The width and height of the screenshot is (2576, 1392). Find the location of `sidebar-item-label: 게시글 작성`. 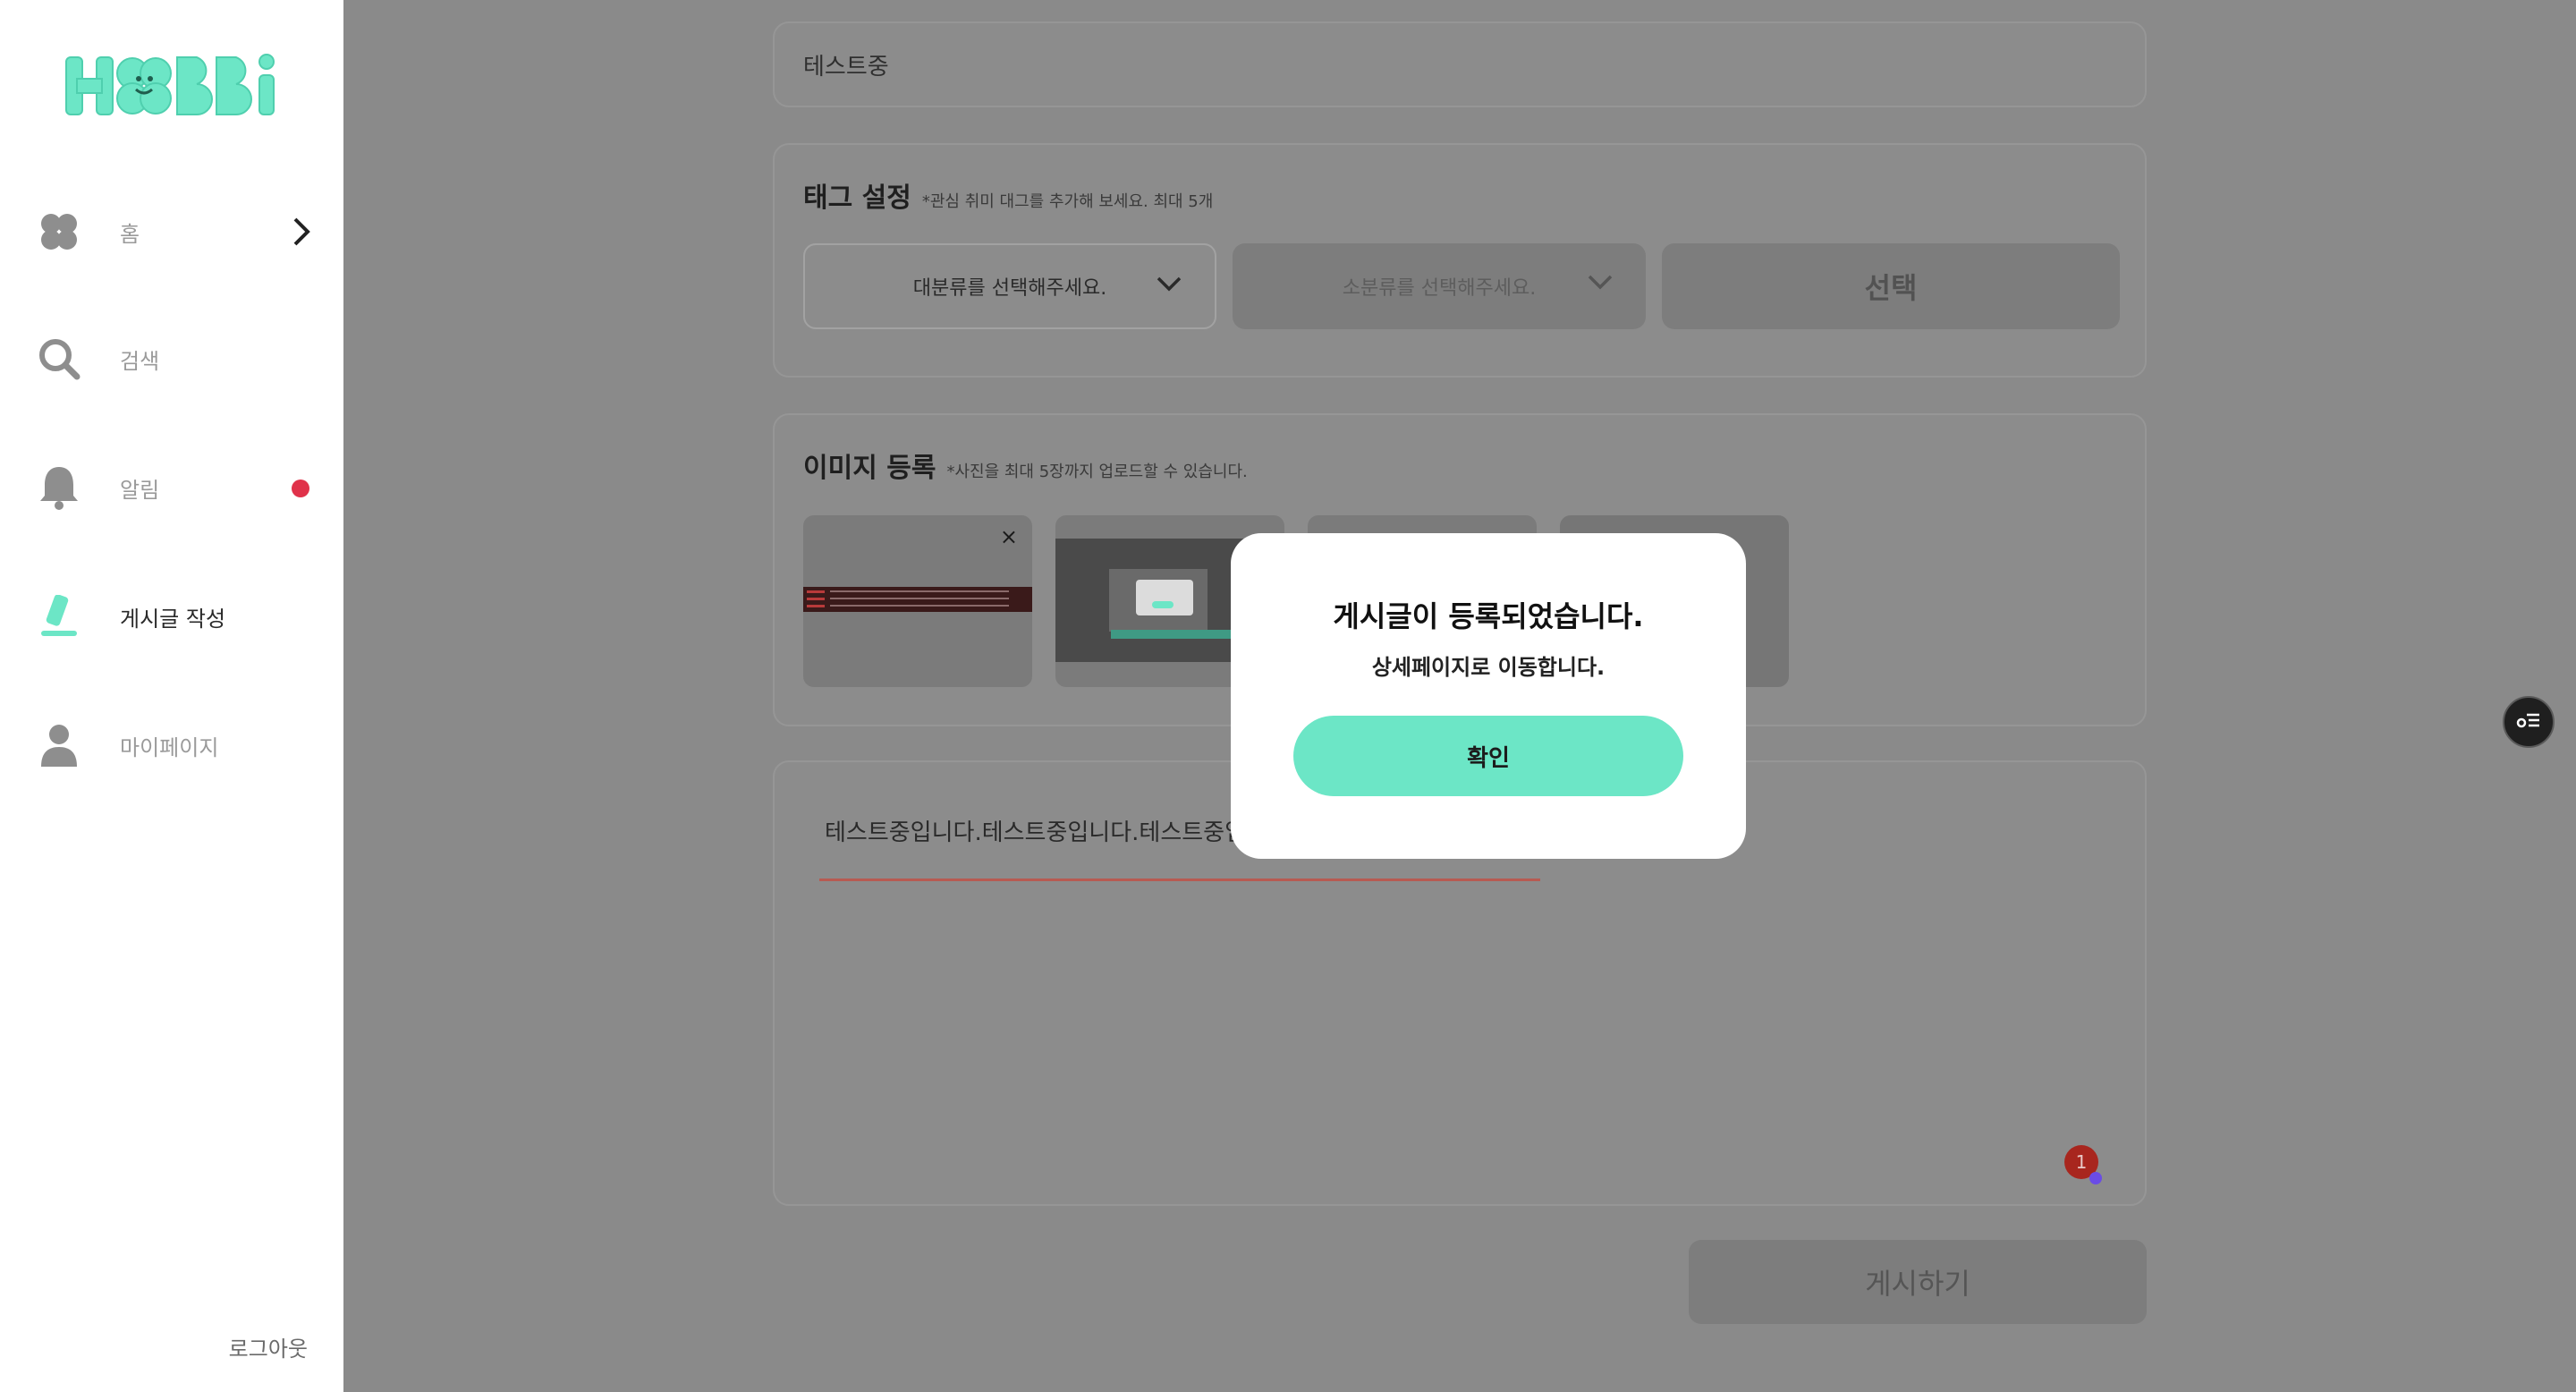

sidebar-item-label: 게시글 작성 is located at coordinates (173, 619).